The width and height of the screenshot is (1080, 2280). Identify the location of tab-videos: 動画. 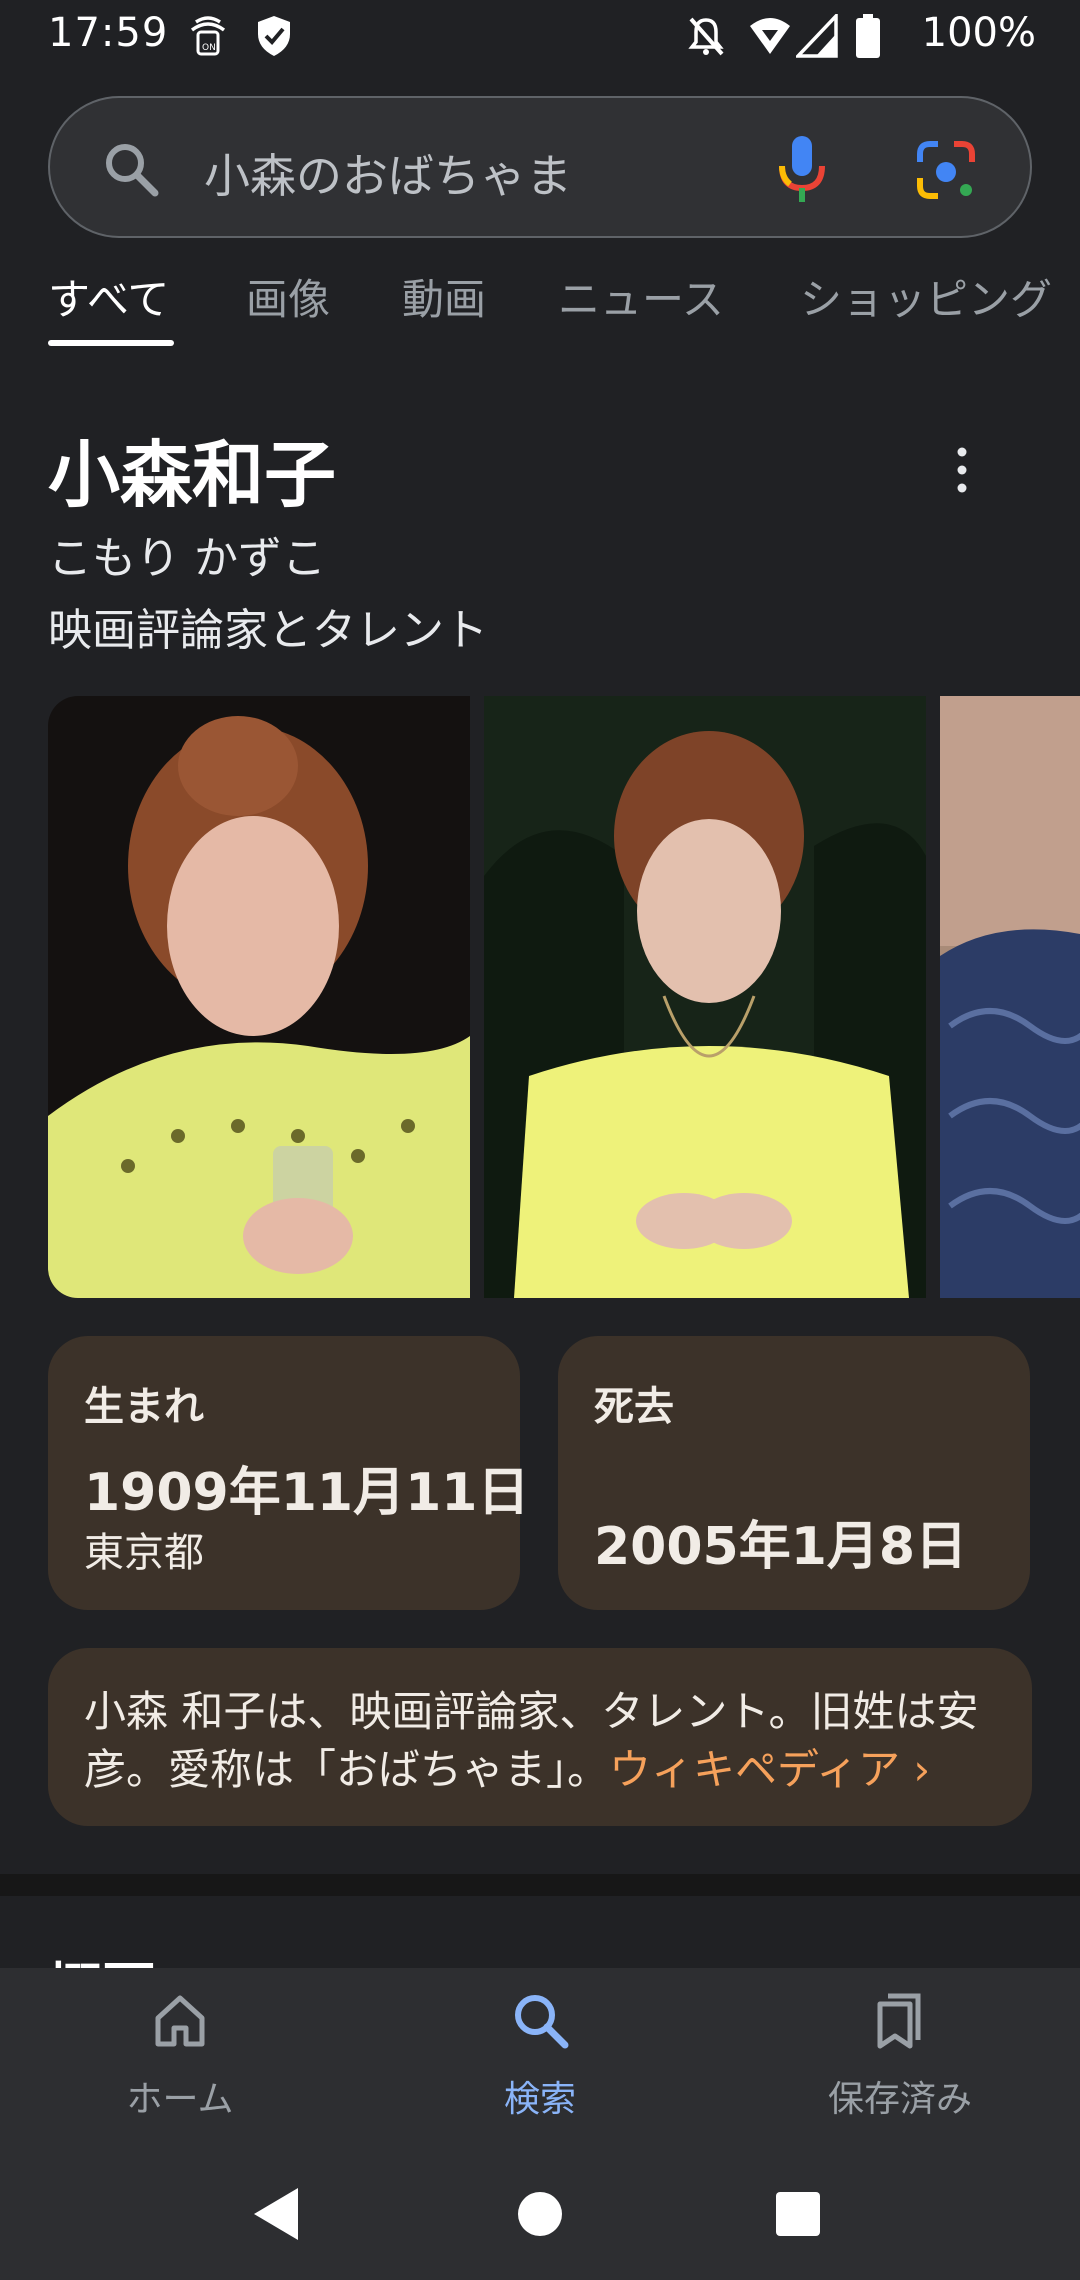
(444, 308).